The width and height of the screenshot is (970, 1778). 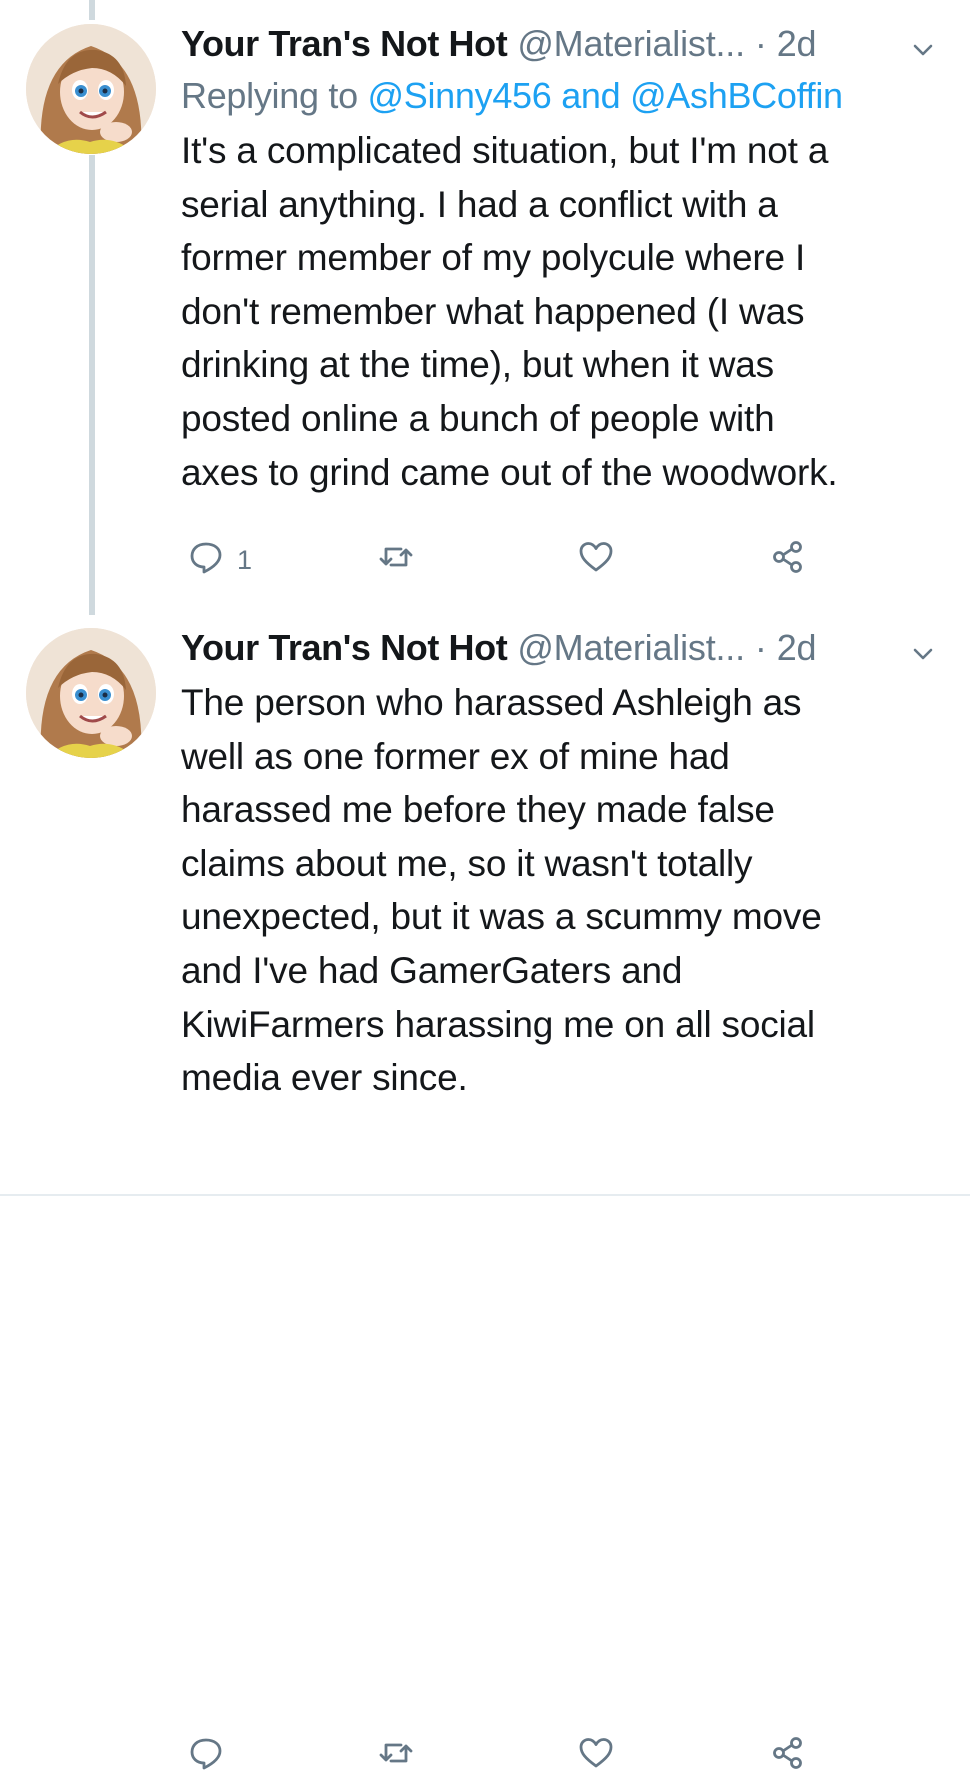 I want to click on replying-to: Replying to @Sinny456 and @AshBCoffin, so click(x=566, y=96).